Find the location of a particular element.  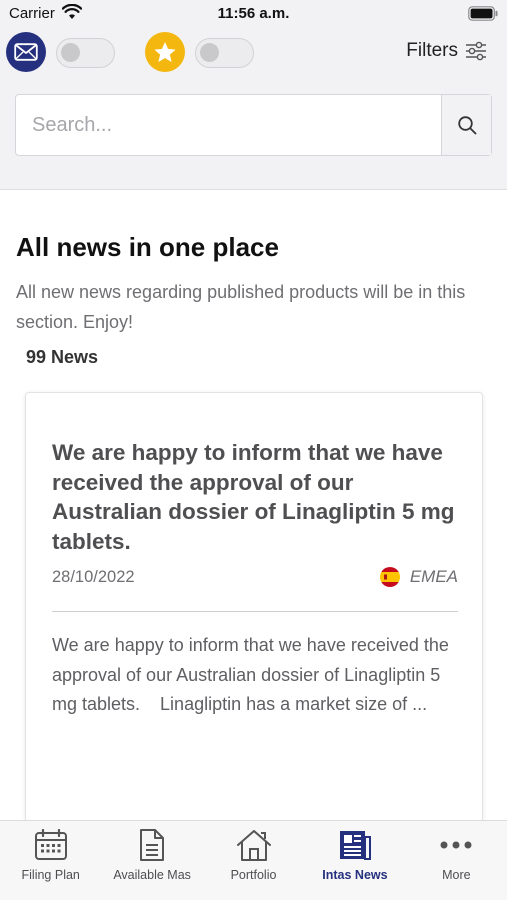

calendar-icon is located at coordinates (51, 845).